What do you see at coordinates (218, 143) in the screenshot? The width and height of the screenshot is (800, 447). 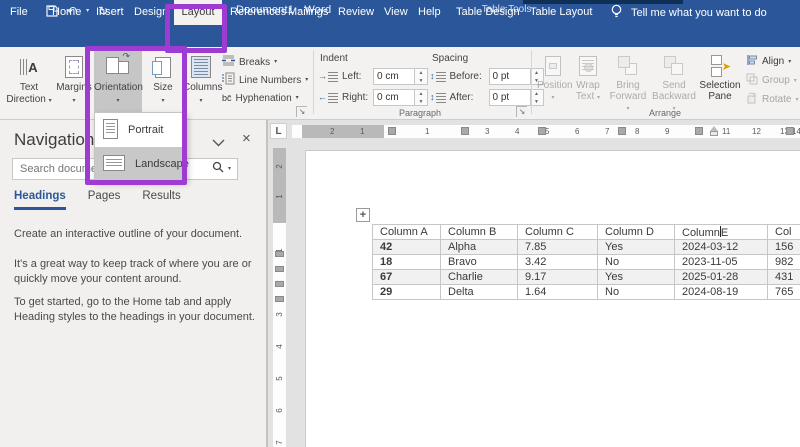 I see `navigation-options-chevron-icon` at bounding box center [218, 143].